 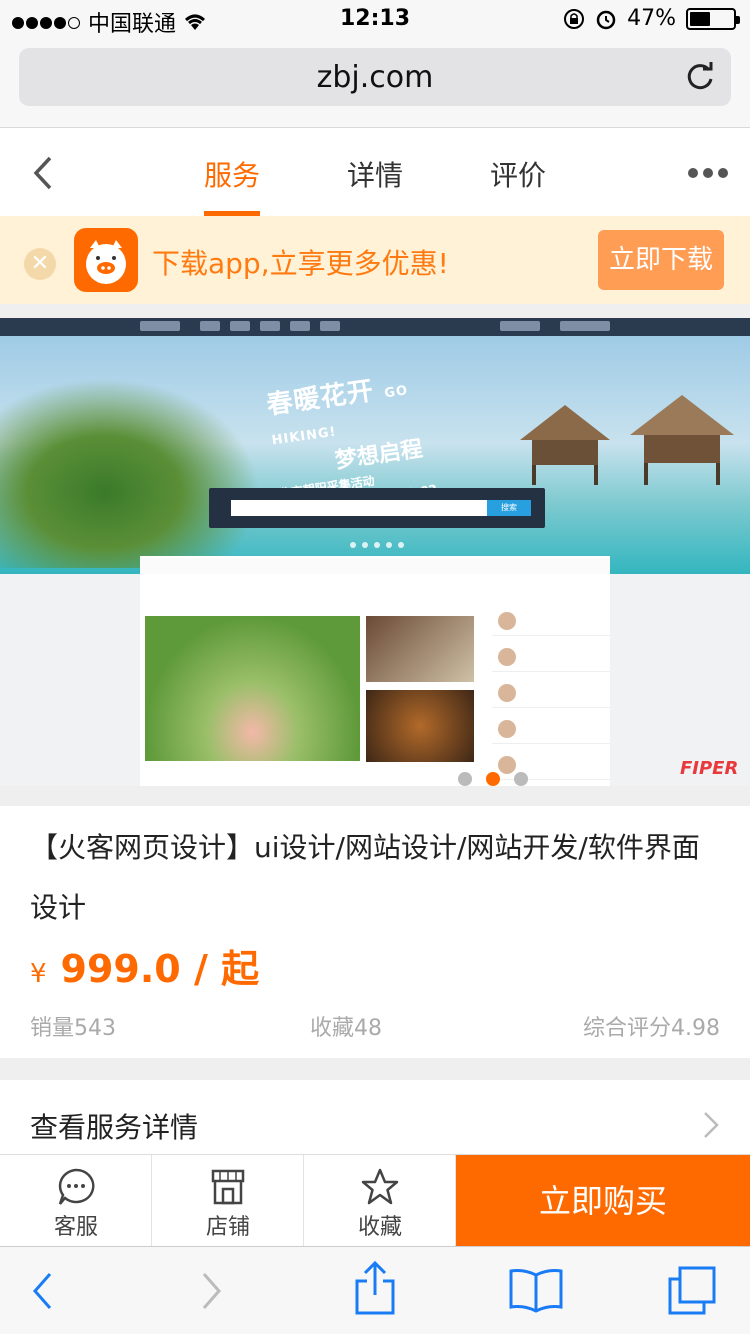 I want to click on address-bar: zbj.com, so click(x=375, y=77).